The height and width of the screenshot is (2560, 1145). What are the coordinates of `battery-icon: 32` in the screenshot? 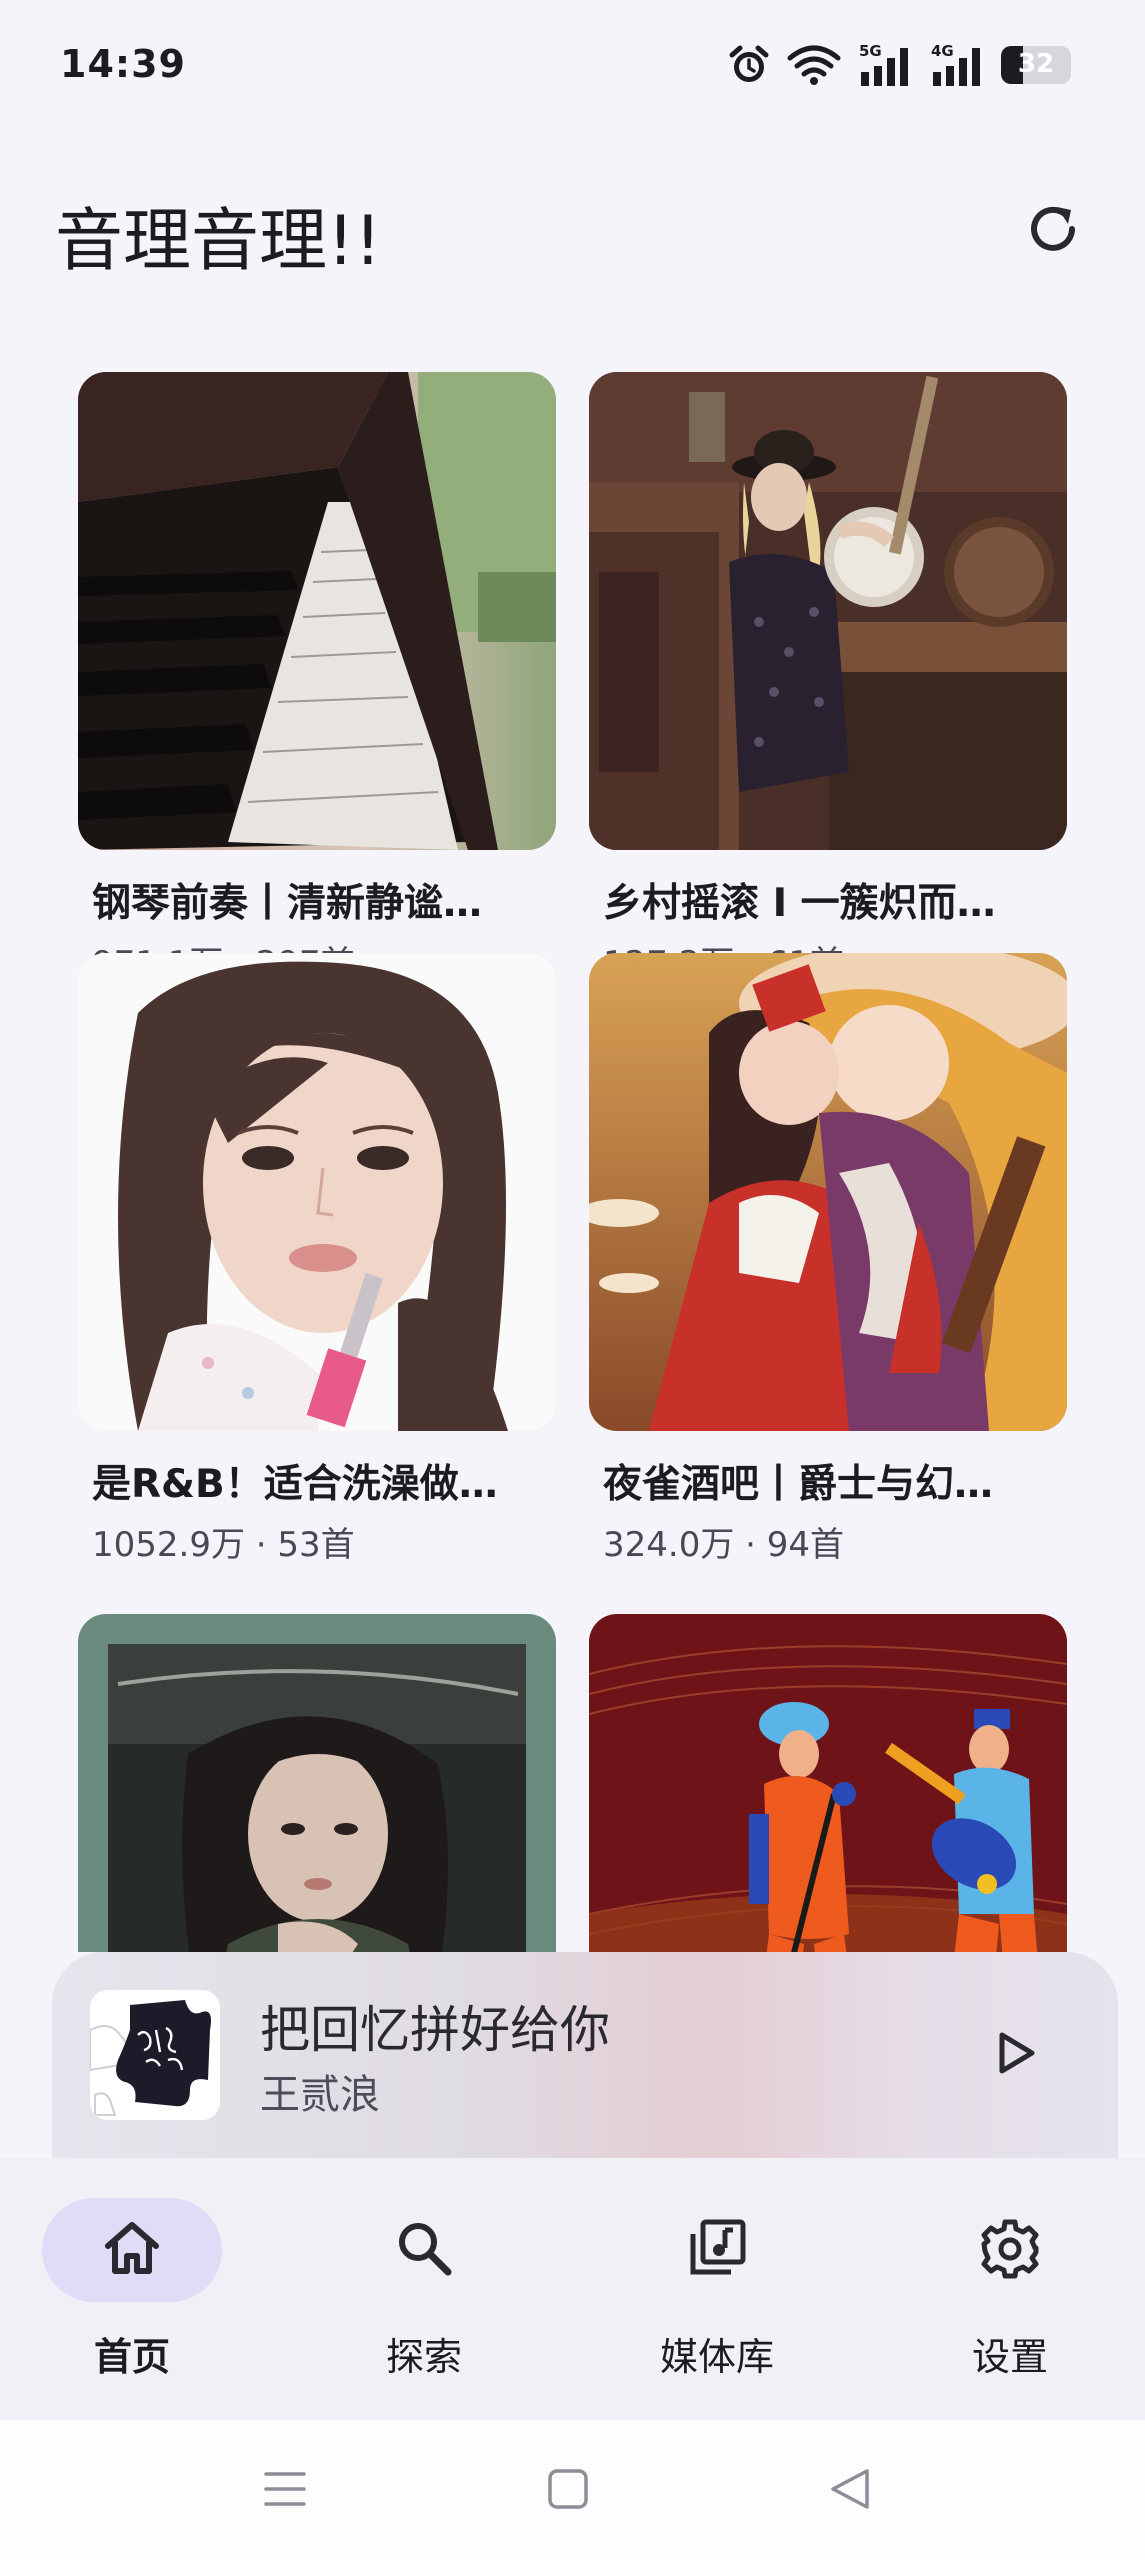 It's located at (1036, 65).